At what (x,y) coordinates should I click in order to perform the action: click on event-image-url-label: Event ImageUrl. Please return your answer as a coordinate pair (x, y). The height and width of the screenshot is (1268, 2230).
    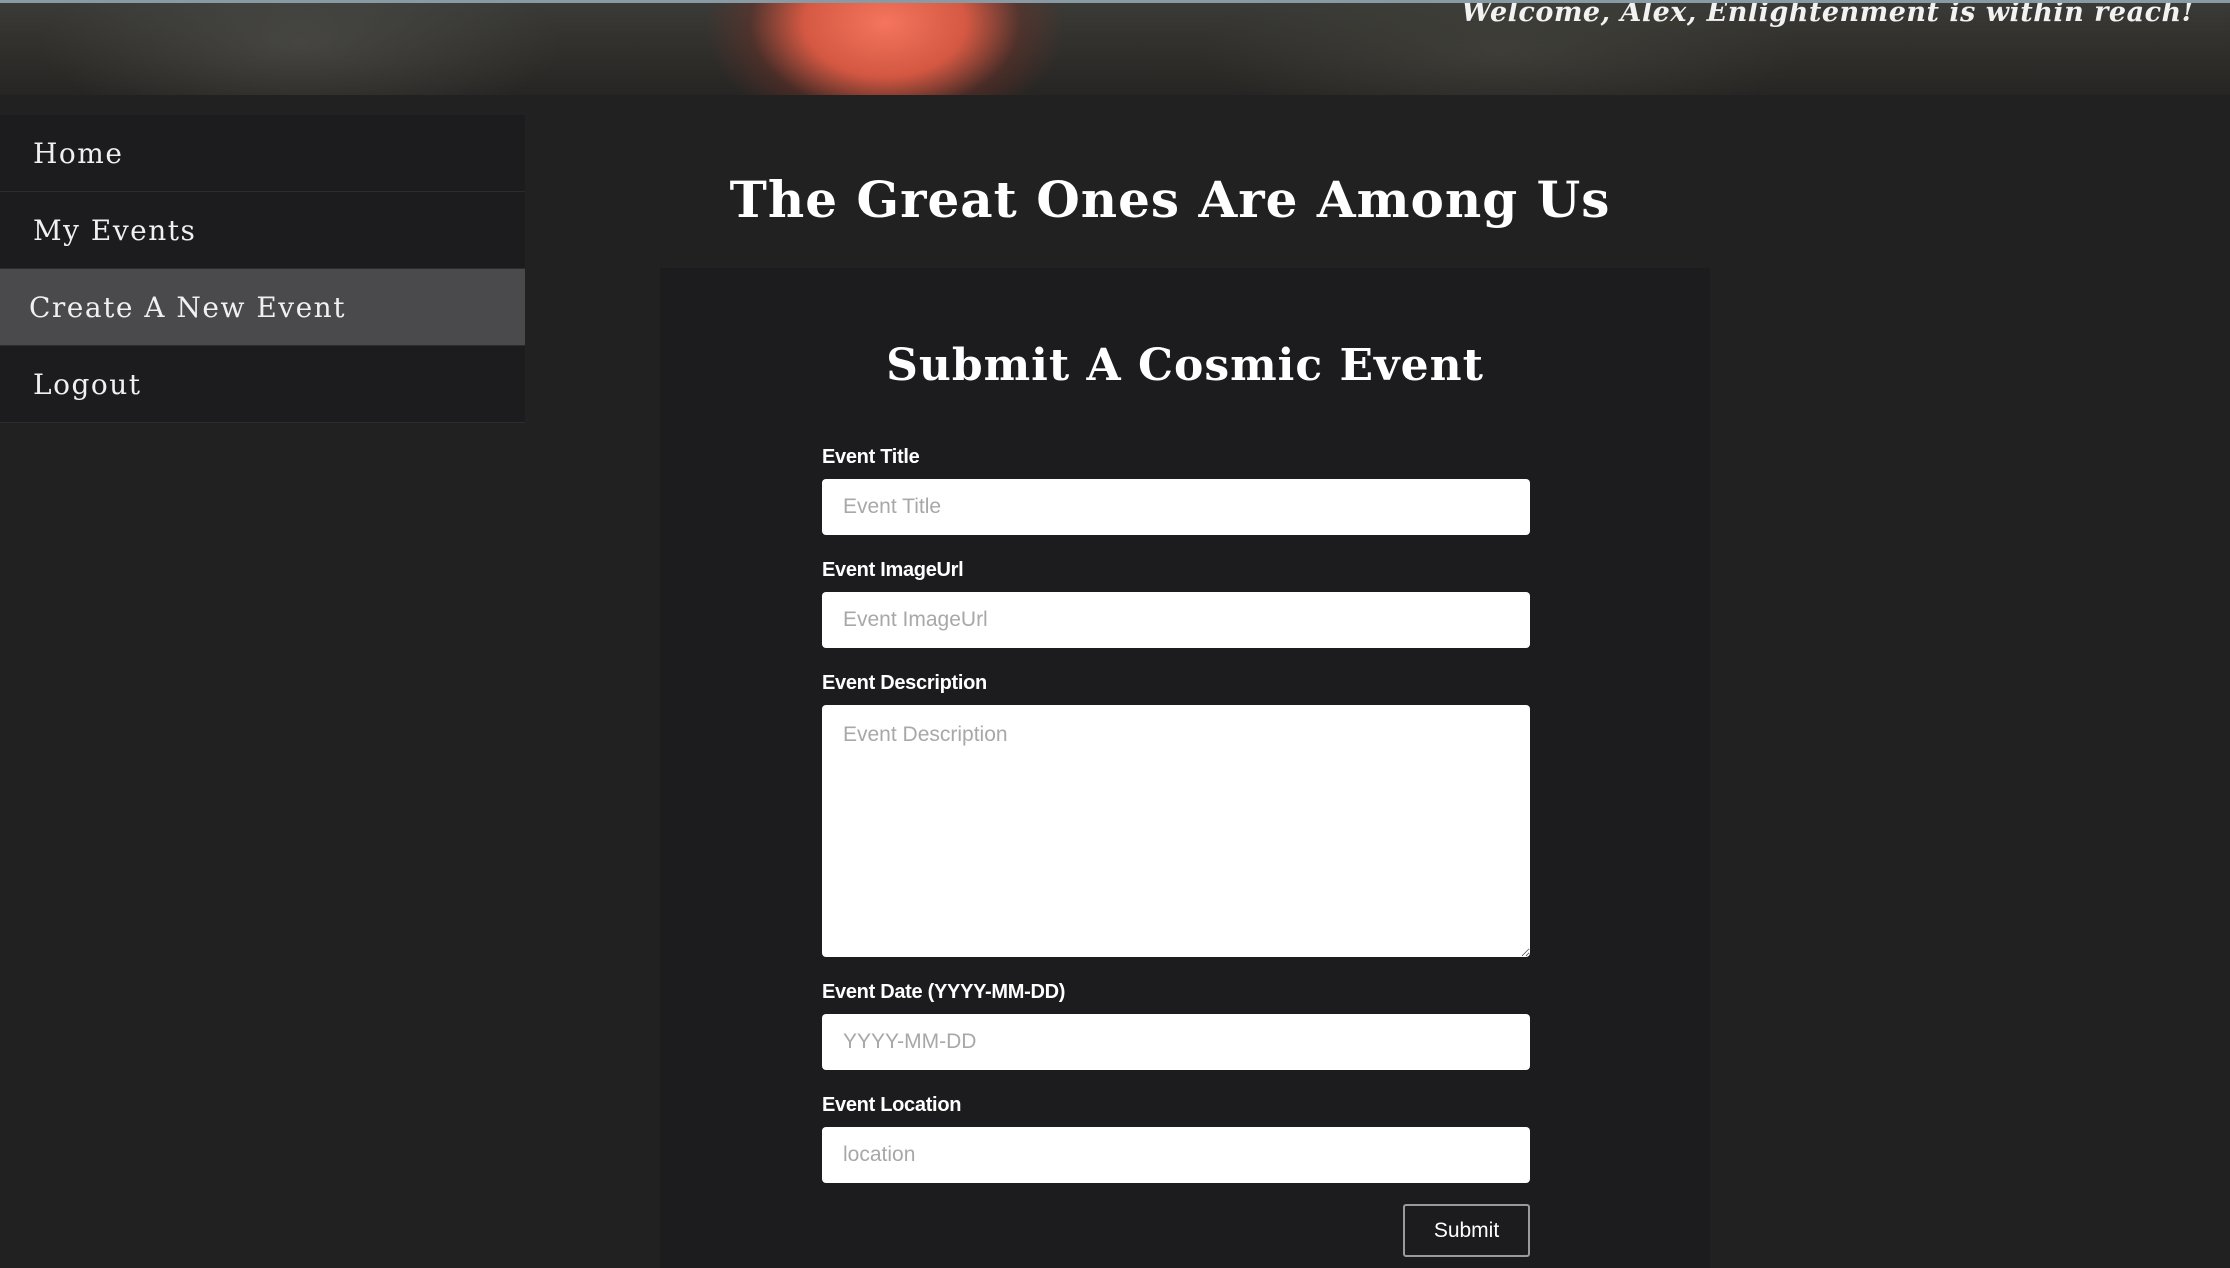
    Looking at the image, I should click on (893, 570).